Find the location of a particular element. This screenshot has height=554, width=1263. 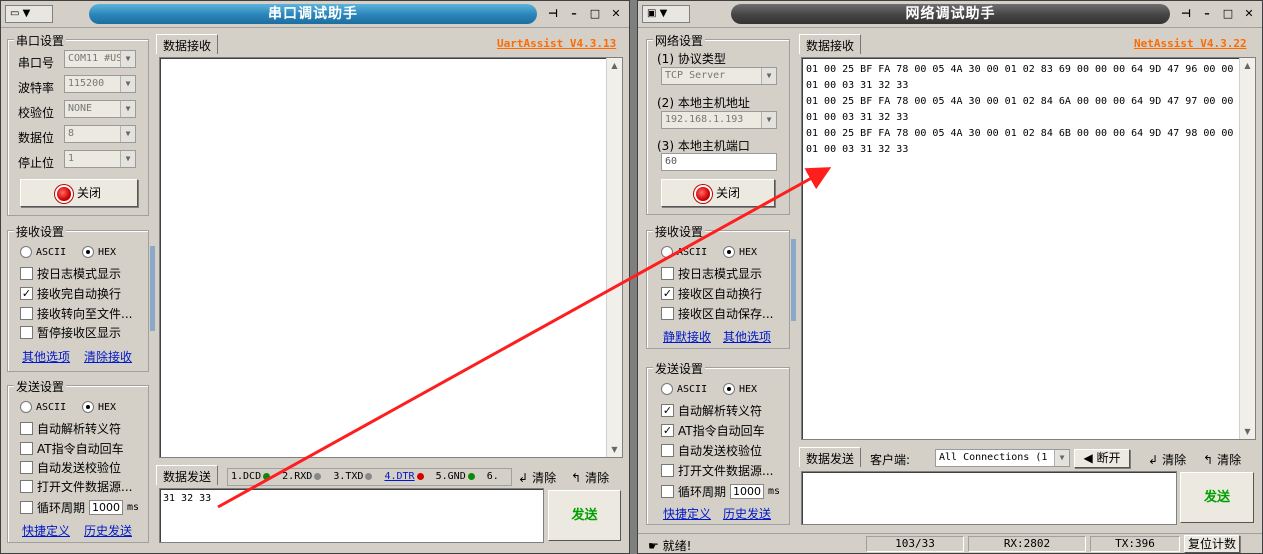

signal-dtr: 4.DTR is located at coordinates (399, 476).